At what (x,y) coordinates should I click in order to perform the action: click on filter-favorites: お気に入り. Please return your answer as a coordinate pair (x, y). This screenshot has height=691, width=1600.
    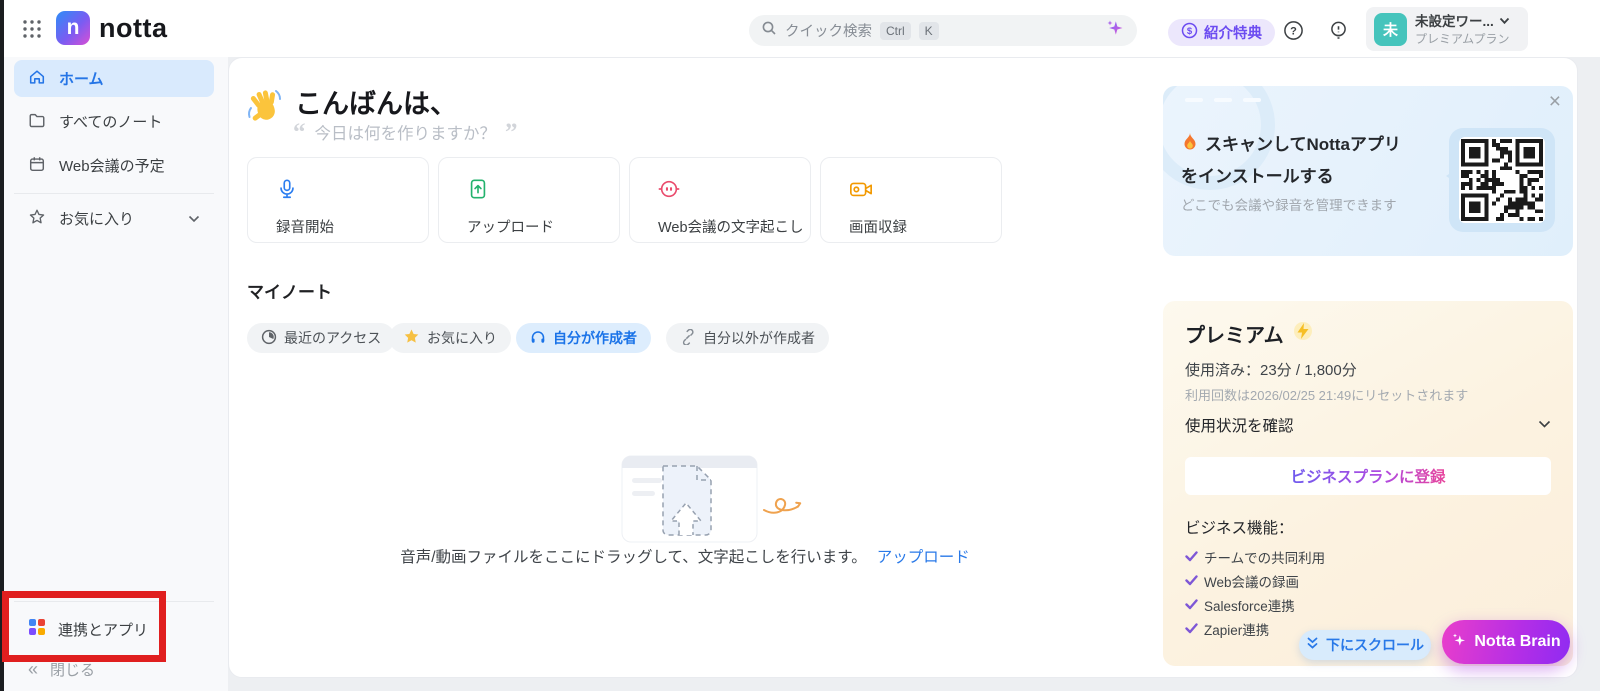
    Looking at the image, I should click on (450, 338).